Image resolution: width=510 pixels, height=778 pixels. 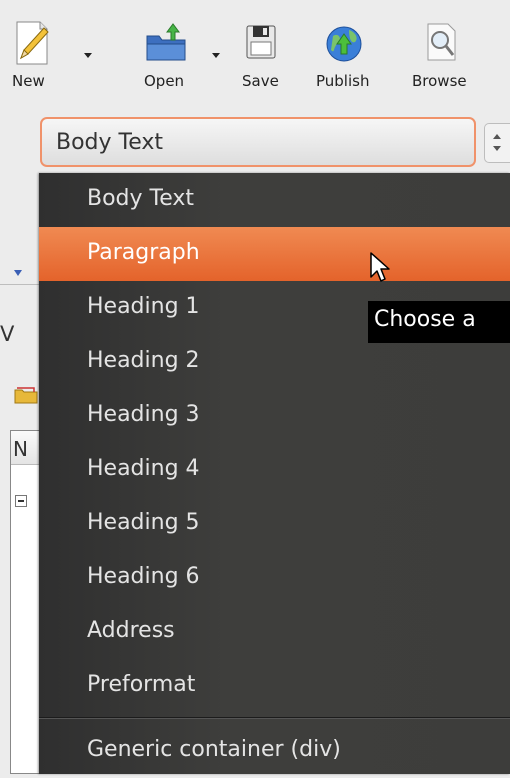 I want to click on open-button, so click(x=166, y=40).